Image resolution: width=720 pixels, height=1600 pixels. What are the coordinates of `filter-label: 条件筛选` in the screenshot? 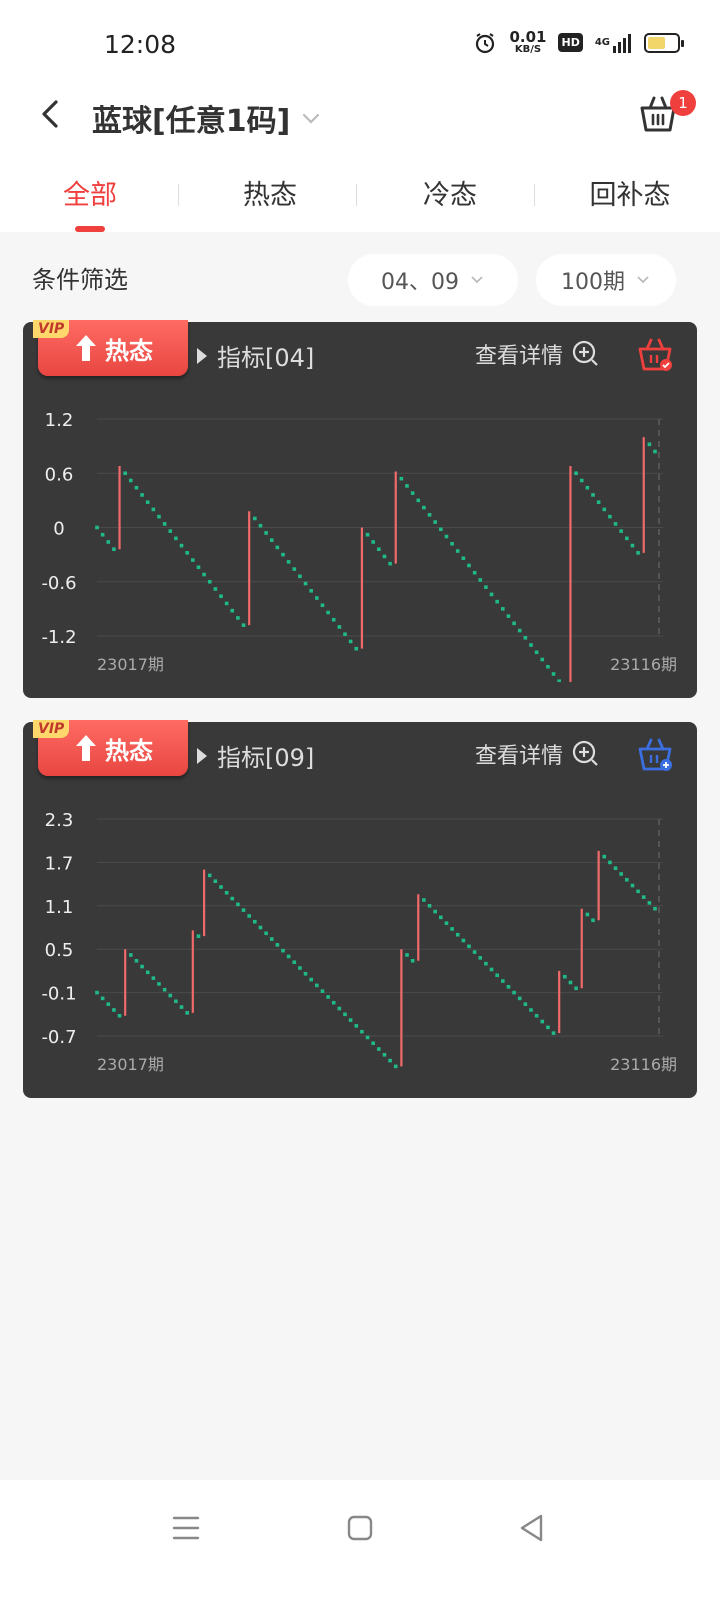 It's located at (80, 280).